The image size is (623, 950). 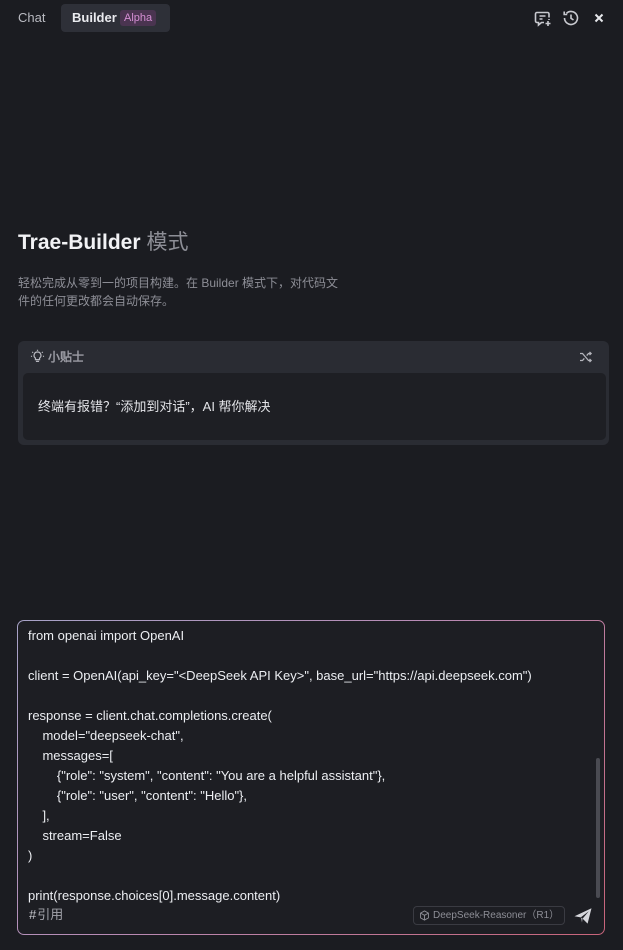 I want to click on tab-builder-label: Builder, so click(x=94, y=17).